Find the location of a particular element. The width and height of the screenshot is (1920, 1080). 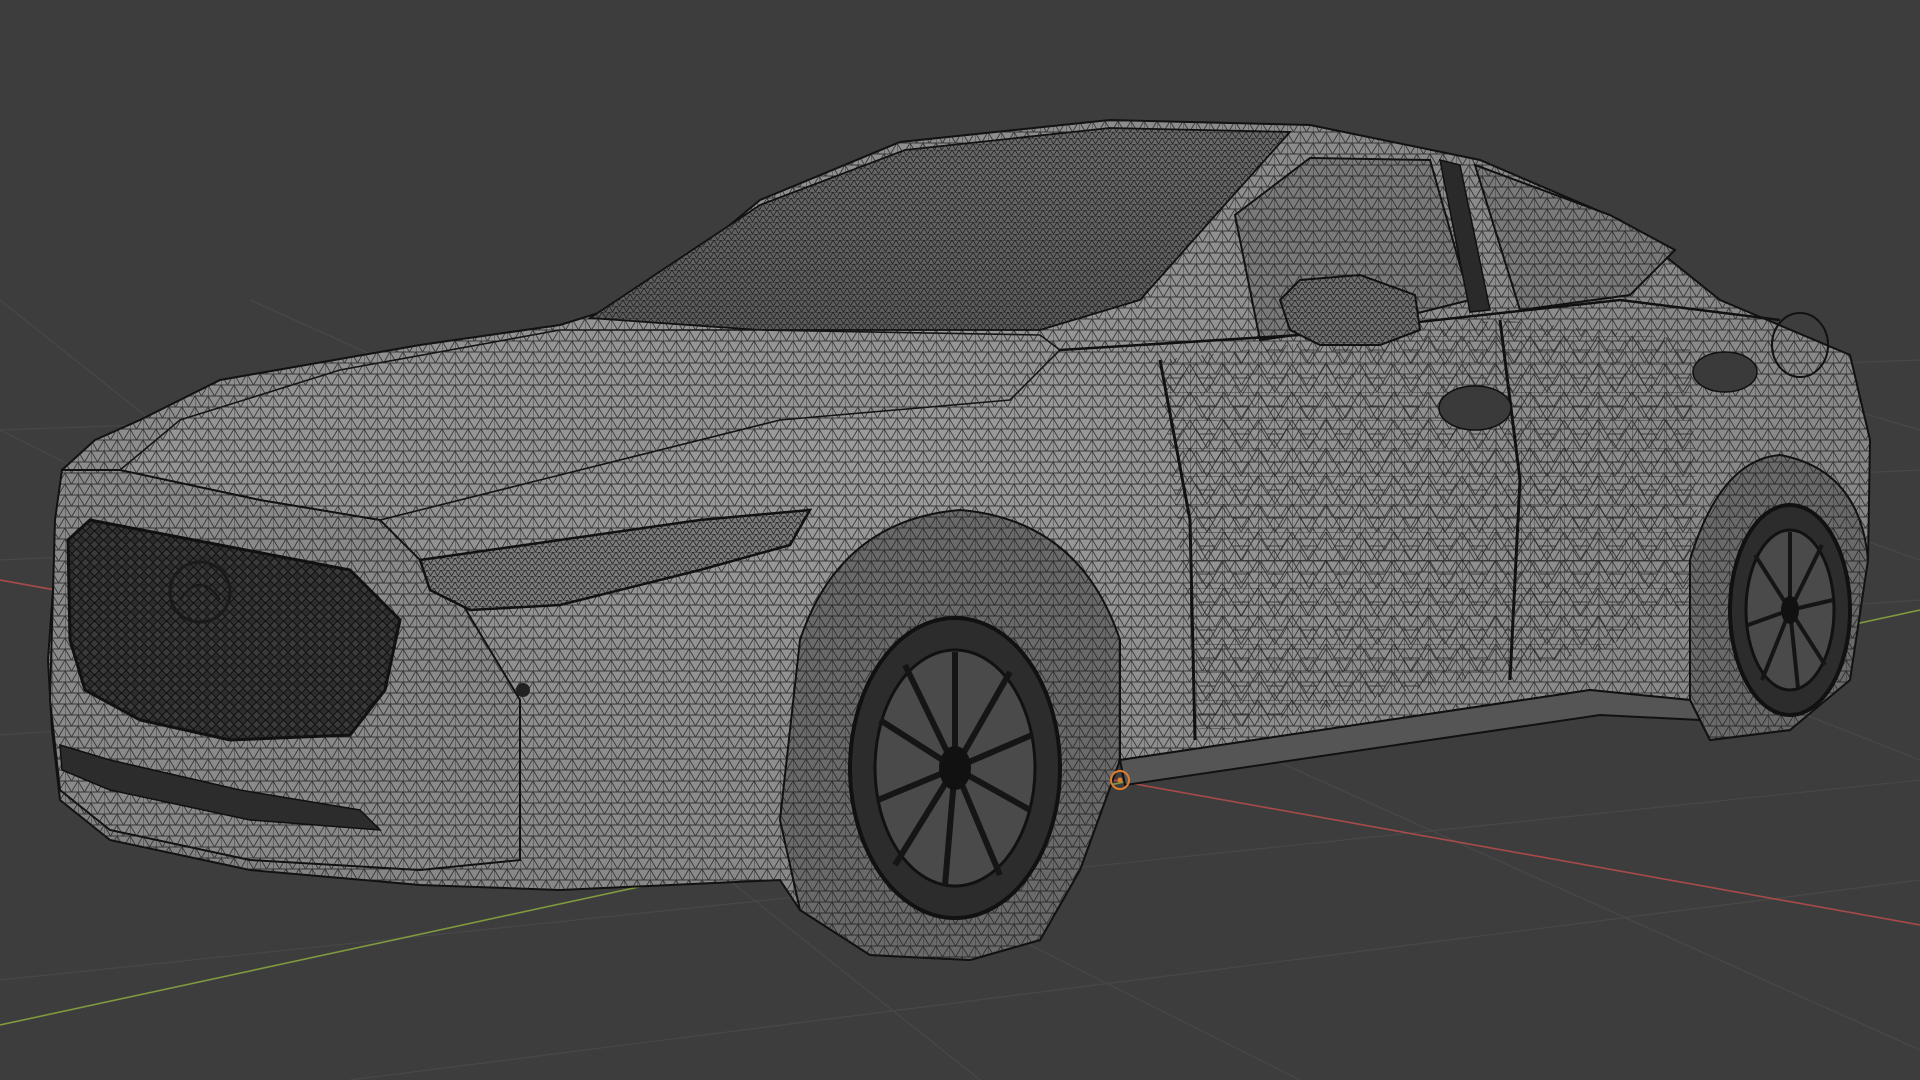

front-wheel is located at coordinates (955, 768).